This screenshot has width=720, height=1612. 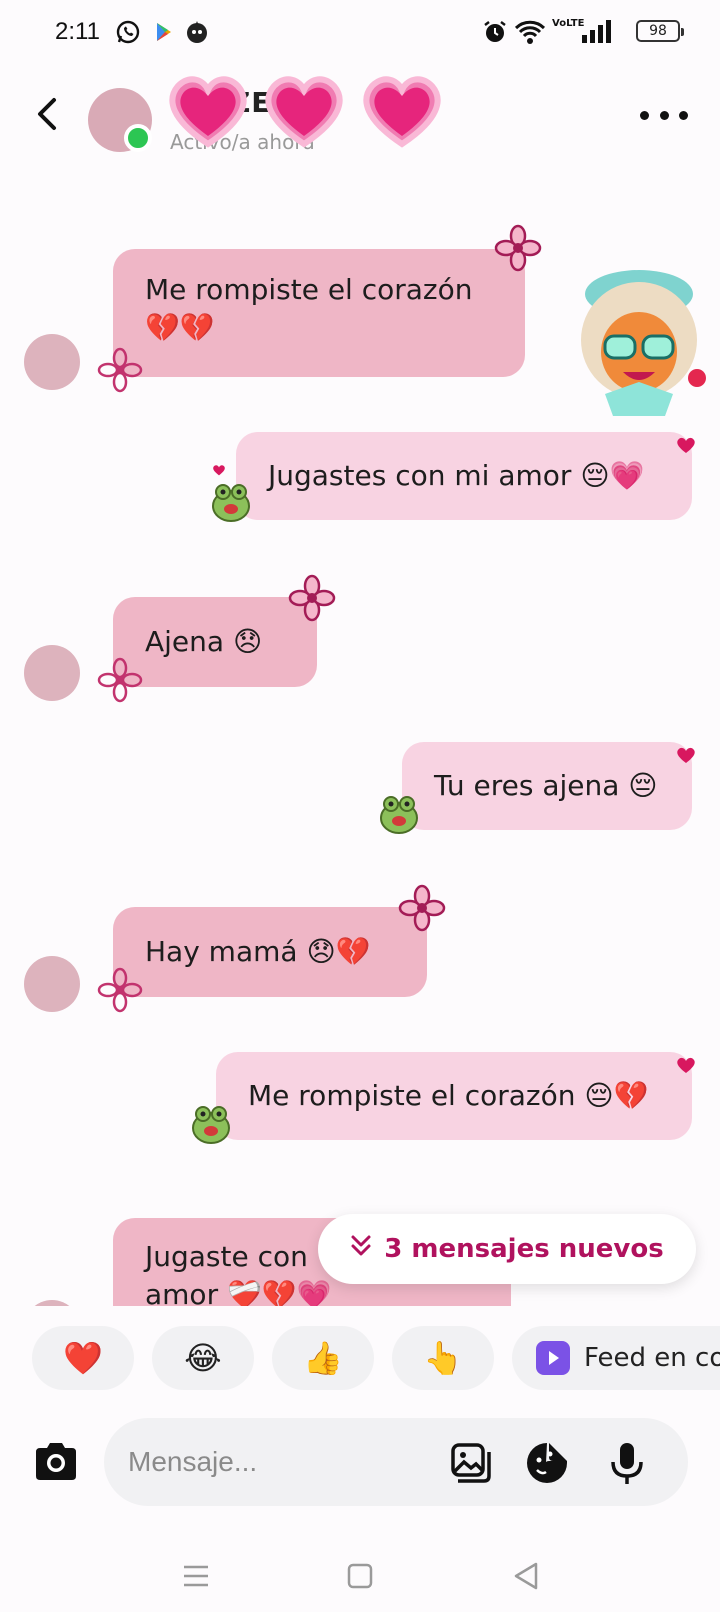 I want to click on message-text: Me rompiste el corazón 😔💔, so click(x=448, y=1095).